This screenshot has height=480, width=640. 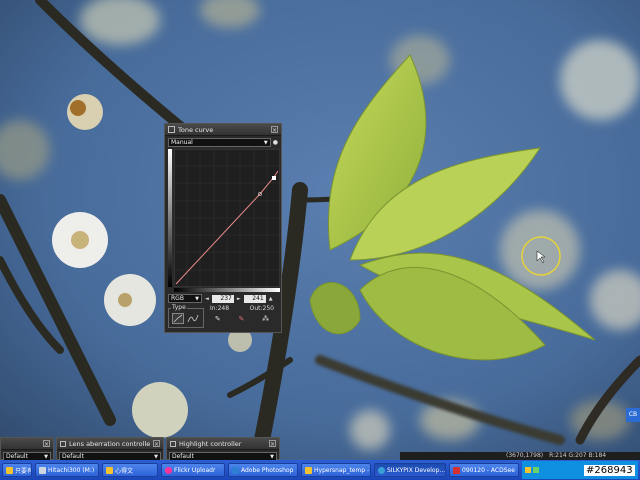 I want to click on taskbar-item-3: Flickr Uploadr, so click(x=193, y=470).